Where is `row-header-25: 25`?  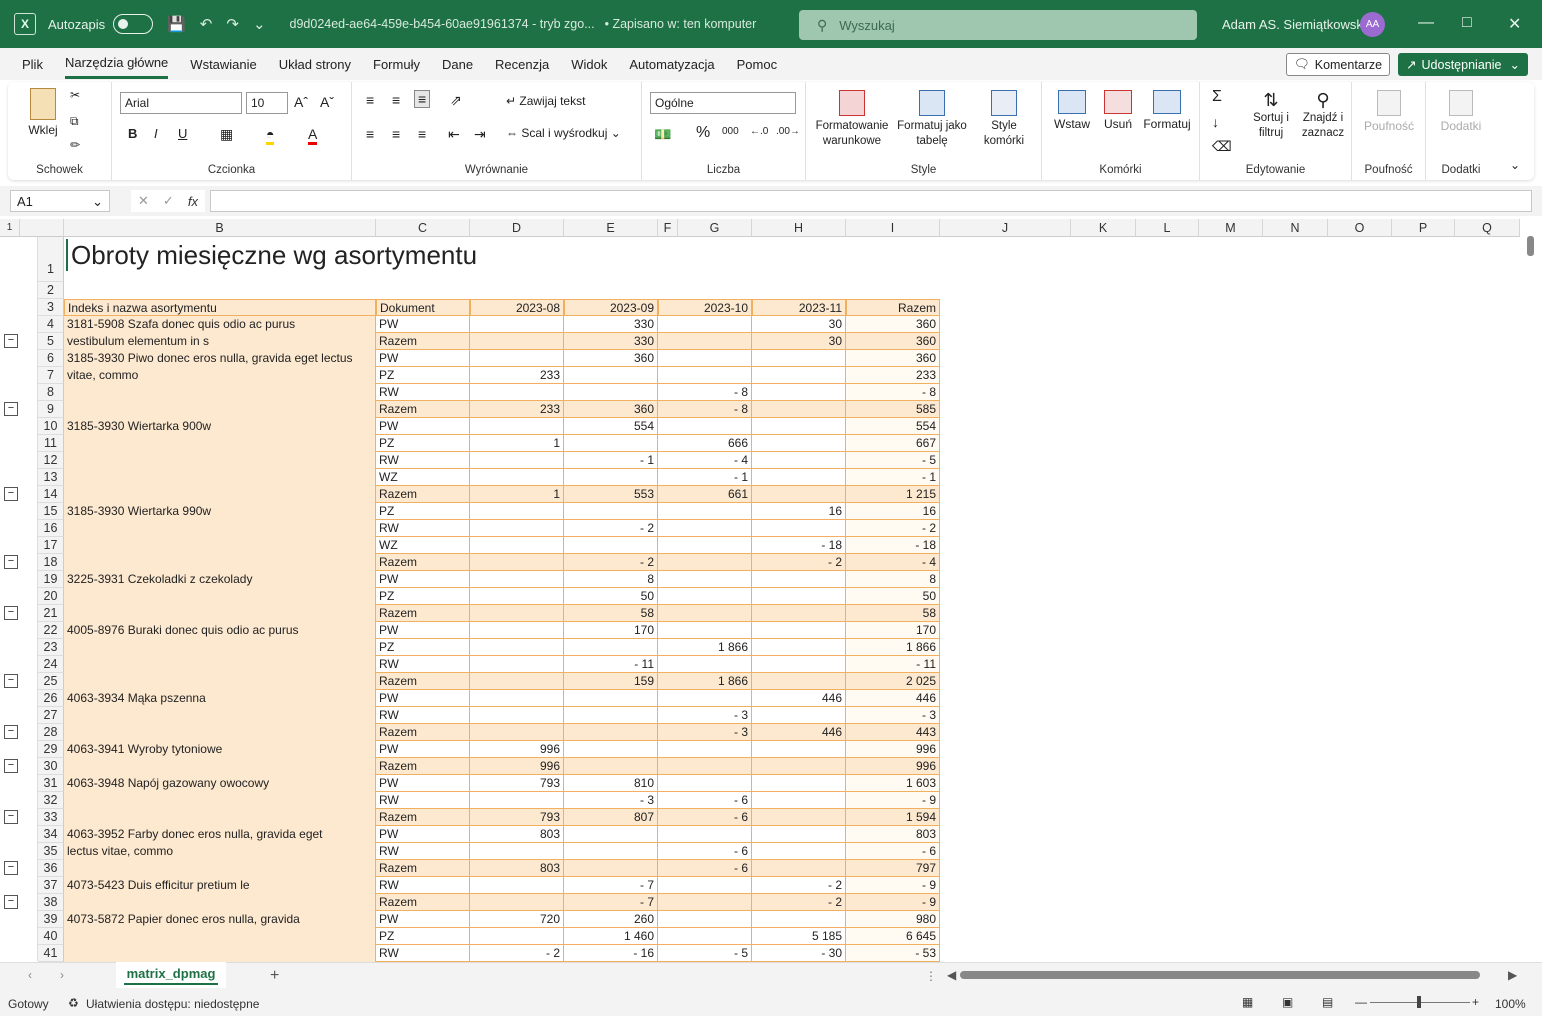 row-header-25: 25 is located at coordinates (51, 681).